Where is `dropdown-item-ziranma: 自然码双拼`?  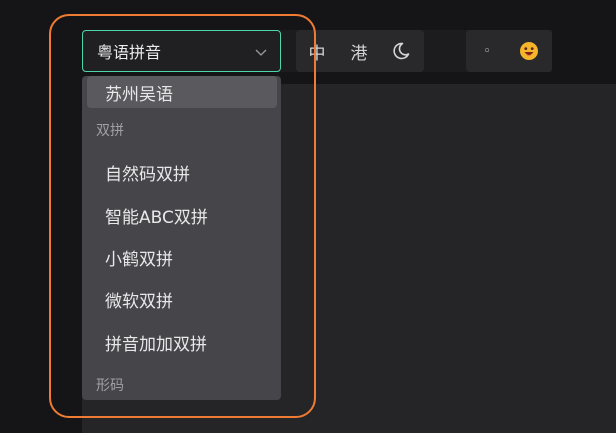 dropdown-item-ziranma: 自然码双拼 is located at coordinates (181, 172).